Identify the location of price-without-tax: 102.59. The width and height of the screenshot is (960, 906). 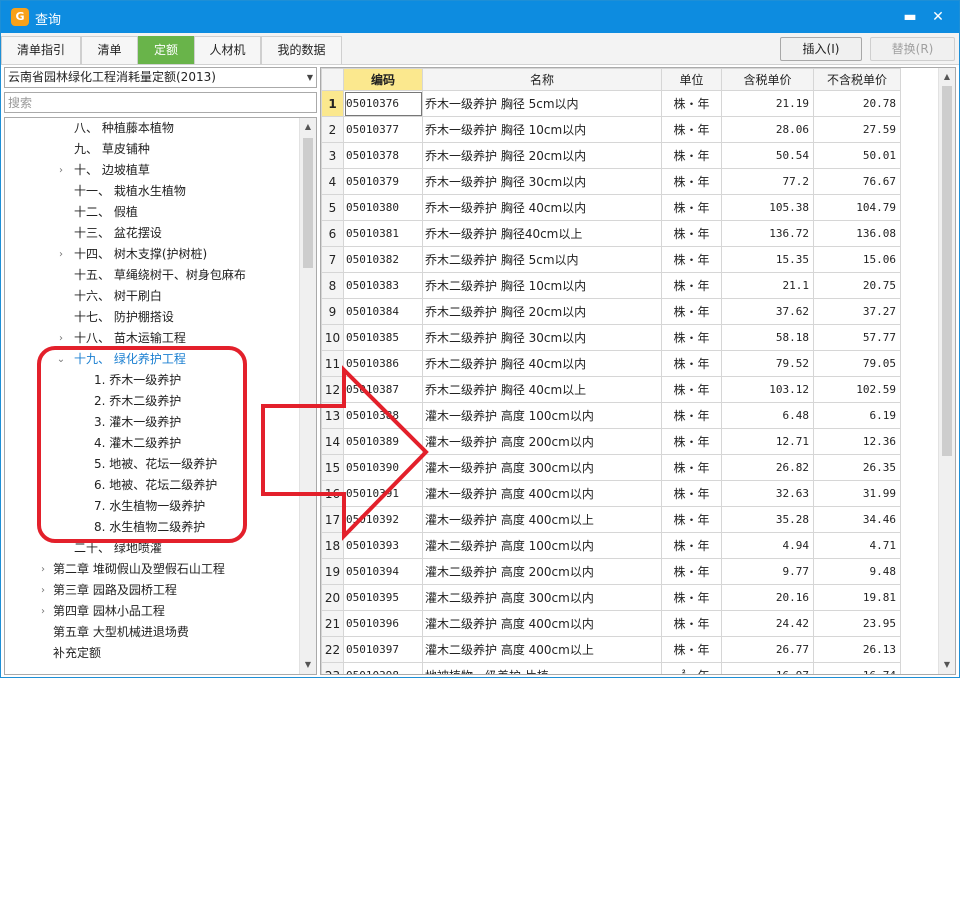
(857, 389).